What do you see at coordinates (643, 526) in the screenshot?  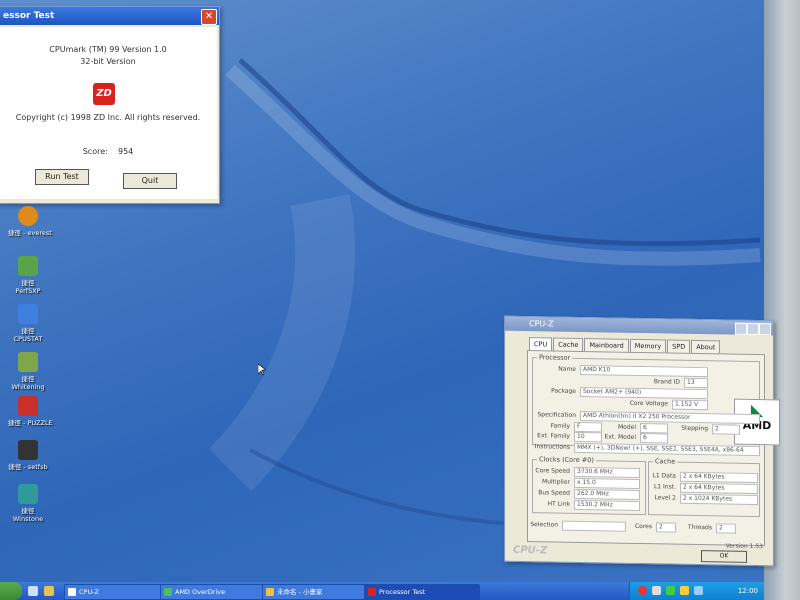 I see `cores-label: Cores` at bounding box center [643, 526].